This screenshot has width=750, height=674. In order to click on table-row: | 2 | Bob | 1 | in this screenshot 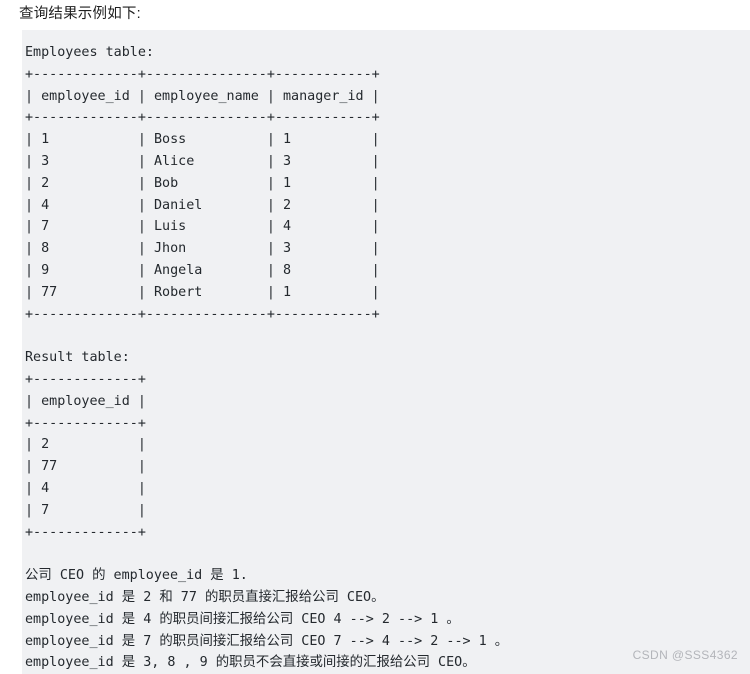, I will do `click(202, 183)`.